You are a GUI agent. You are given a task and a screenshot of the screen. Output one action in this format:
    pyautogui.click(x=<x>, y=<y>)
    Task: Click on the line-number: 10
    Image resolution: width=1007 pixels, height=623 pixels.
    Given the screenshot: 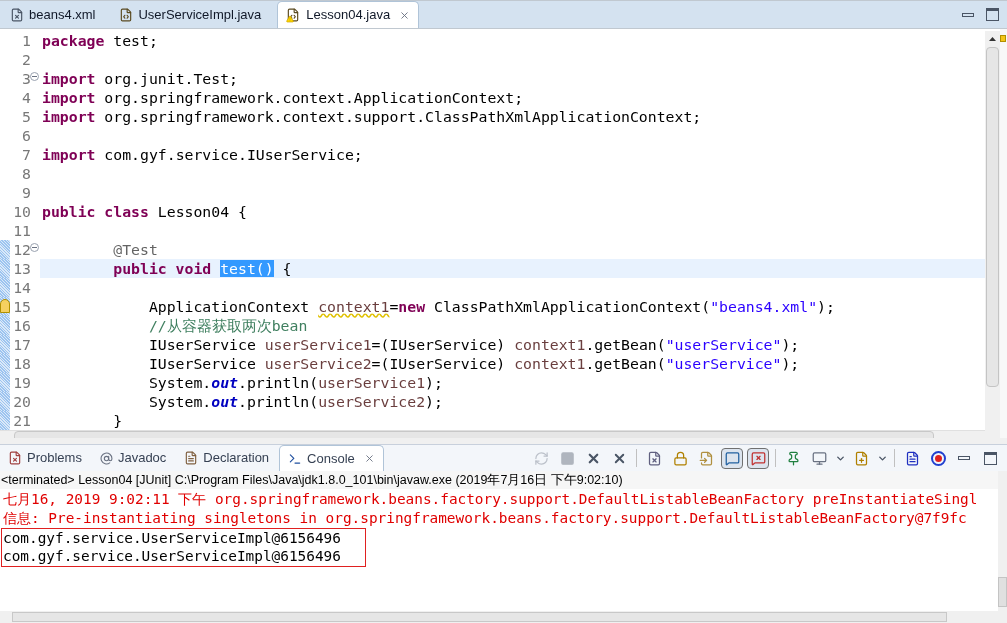 What is the action you would take?
    pyautogui.click(x=22, y=211)
    